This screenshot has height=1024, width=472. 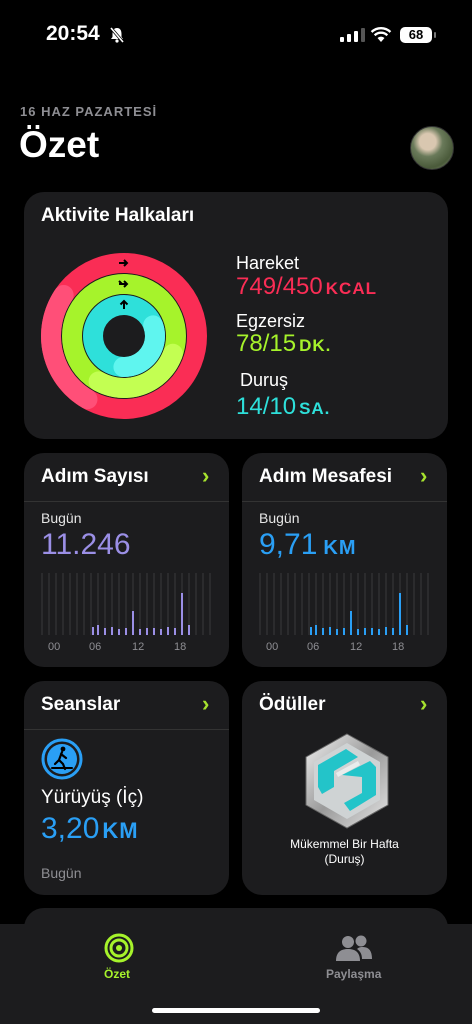 I want to click on tab-sharing: Paylaşma, so click(x=353, y=974).